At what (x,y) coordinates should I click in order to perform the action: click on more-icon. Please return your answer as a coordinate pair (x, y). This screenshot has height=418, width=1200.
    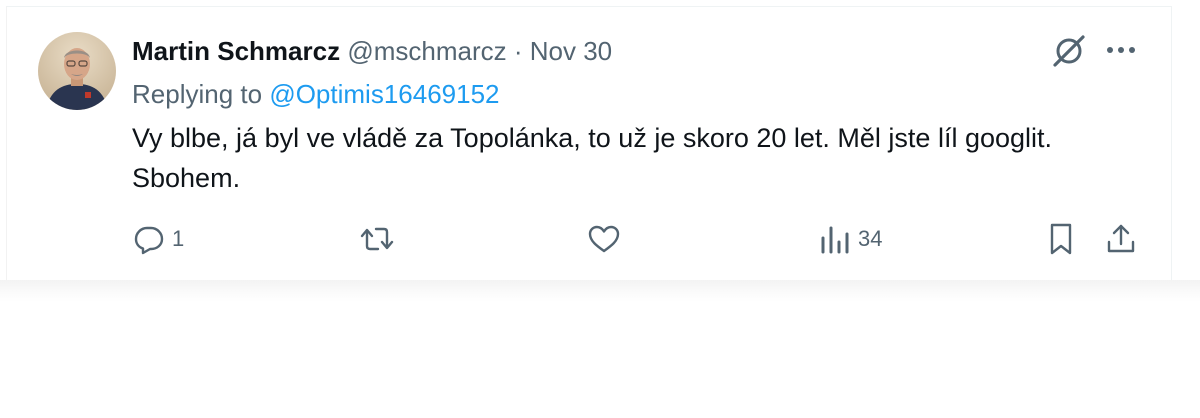
    Looking at the image, I should click on (1121, 50).